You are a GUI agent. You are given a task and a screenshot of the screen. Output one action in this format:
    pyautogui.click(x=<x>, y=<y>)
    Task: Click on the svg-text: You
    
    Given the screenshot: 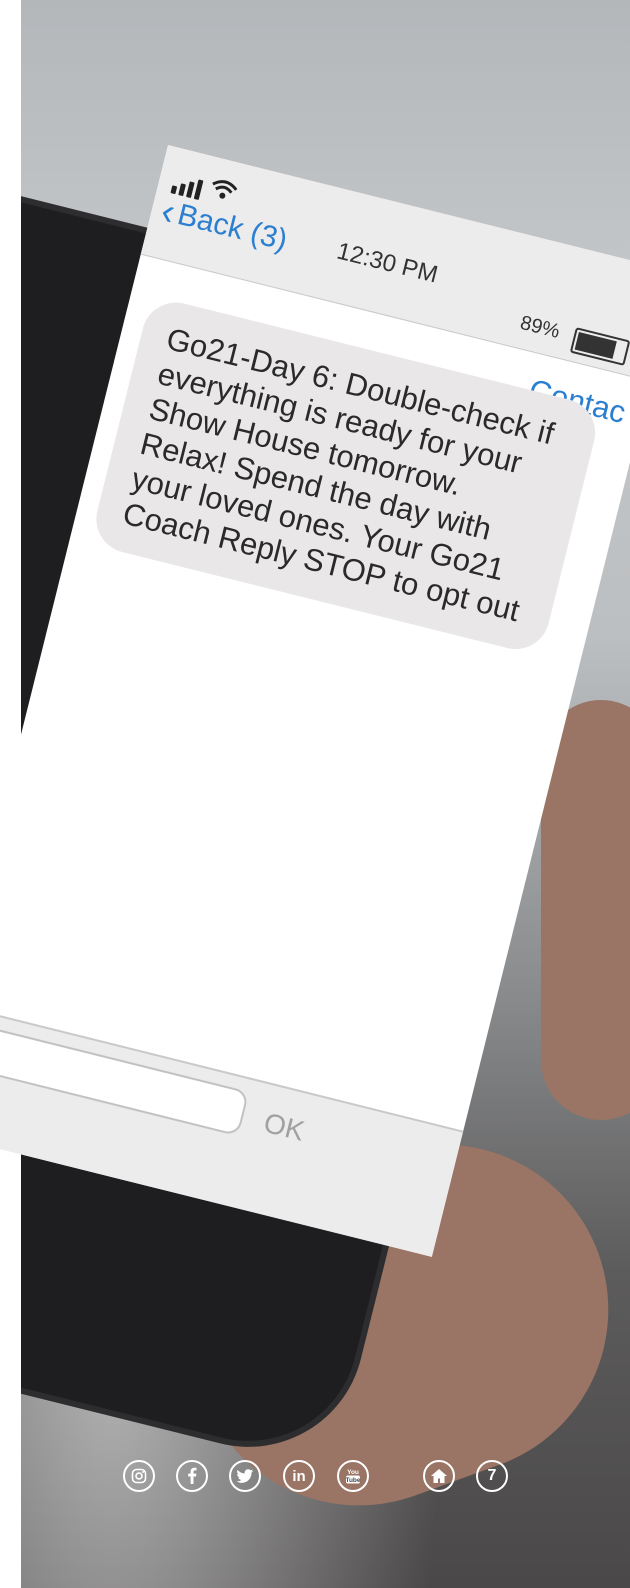 What is the action you would take?
    pyautogui.click(x=353, y=1472)
    